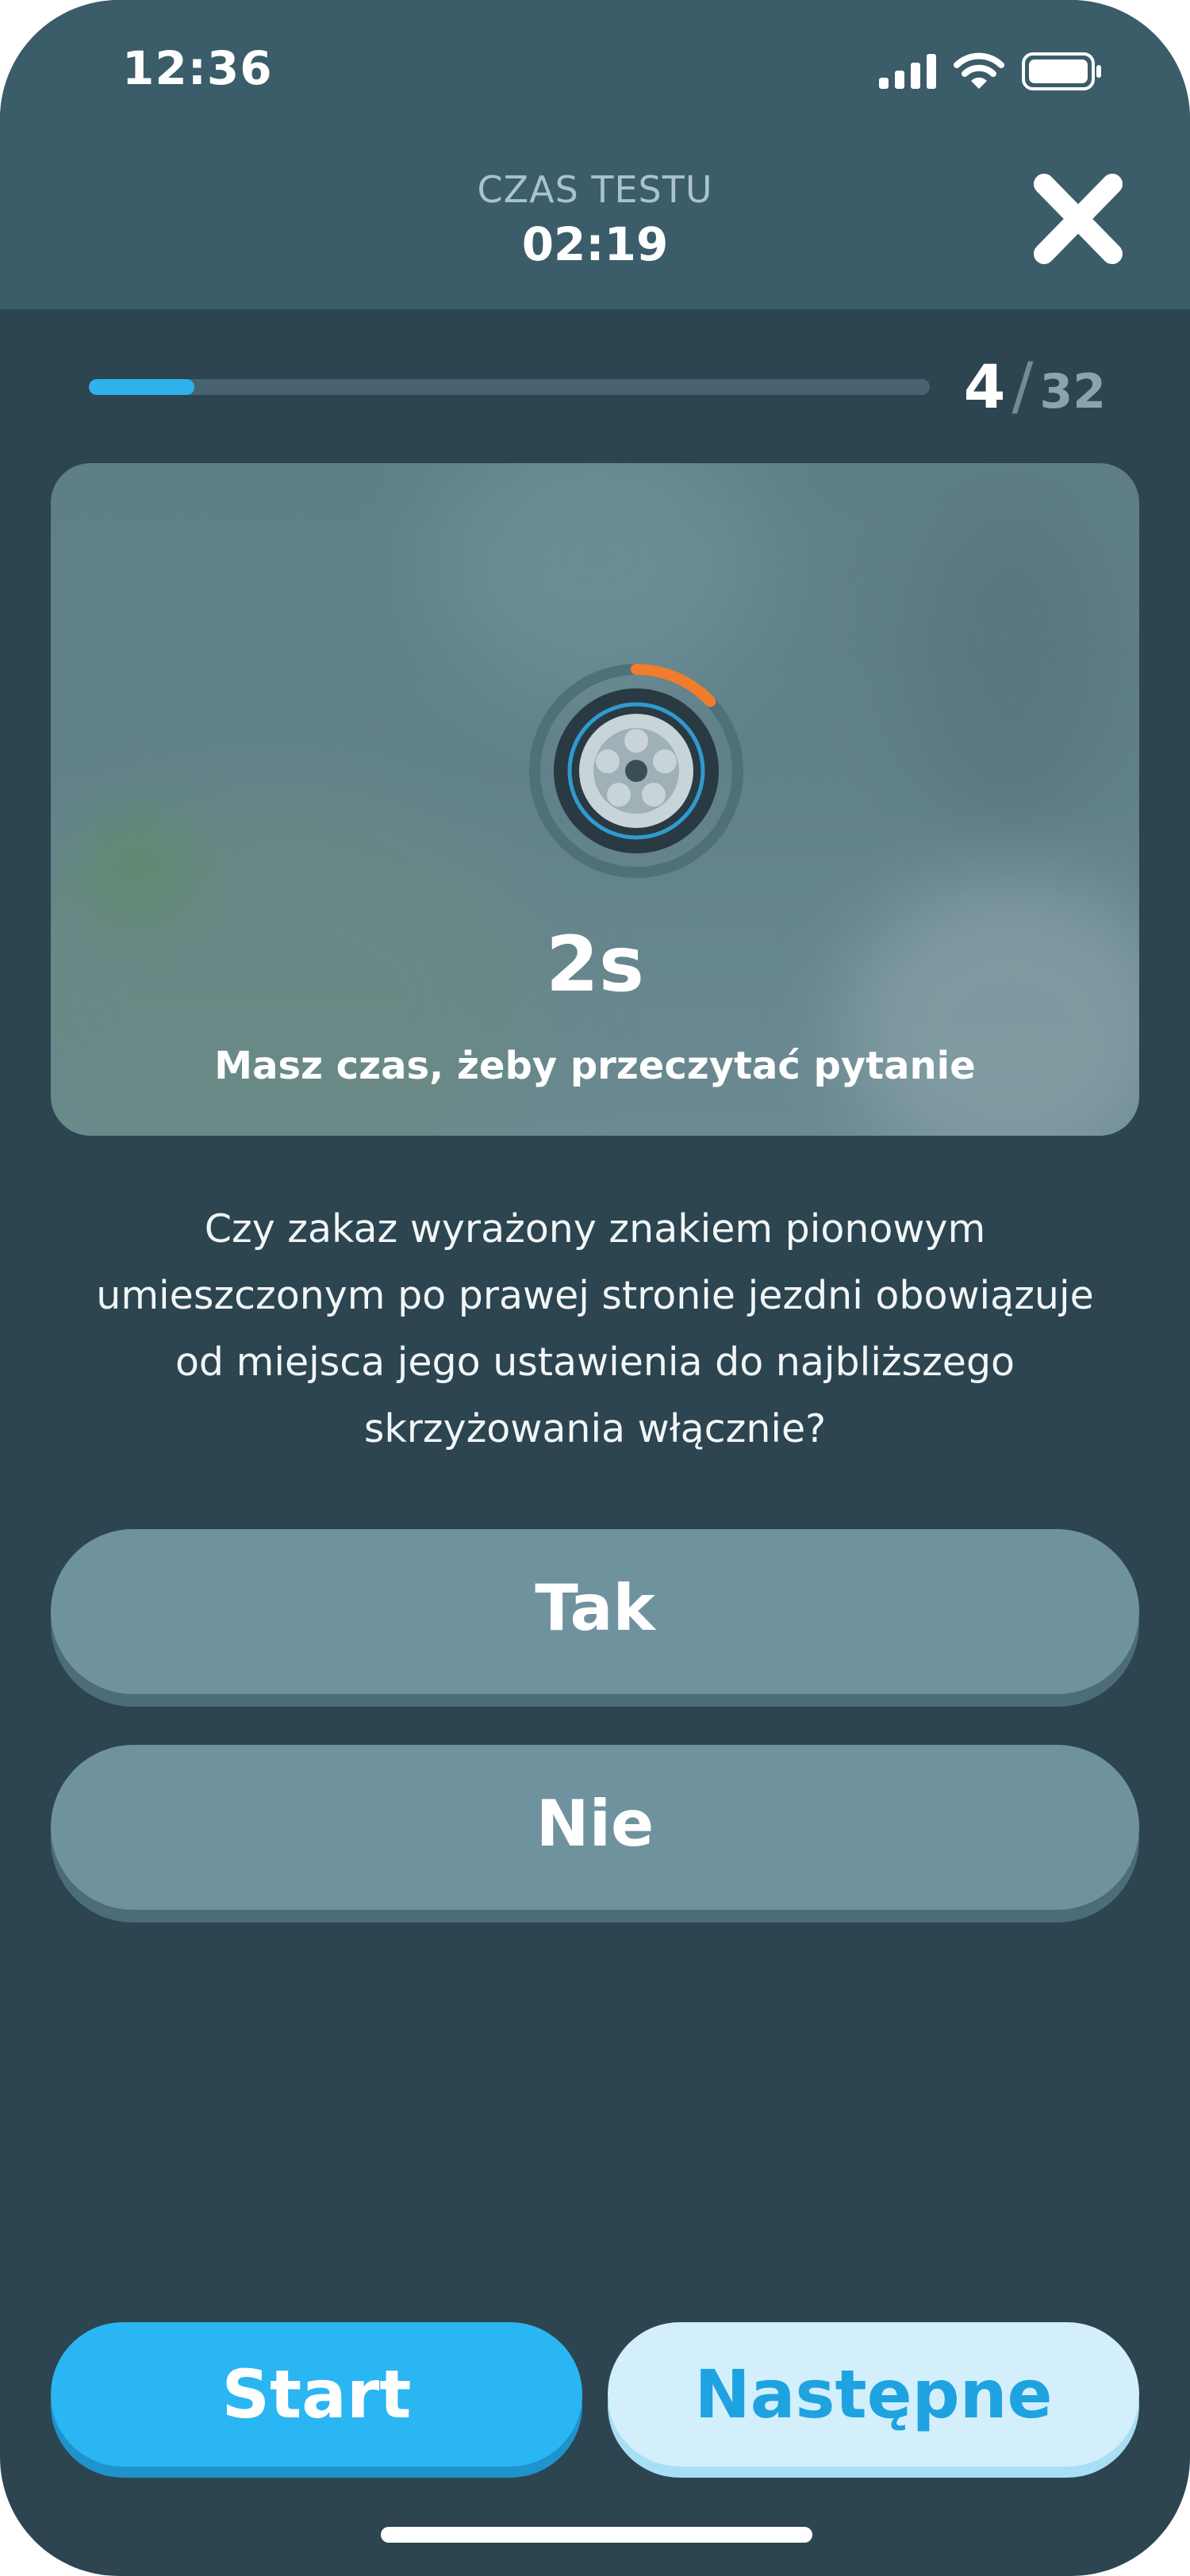 Image resolution: width=1190 pixels, height=2576 pixels. Describe the element at coordinates (141, 387) in the screenshot. I see `progress-bar-fill` at that location.